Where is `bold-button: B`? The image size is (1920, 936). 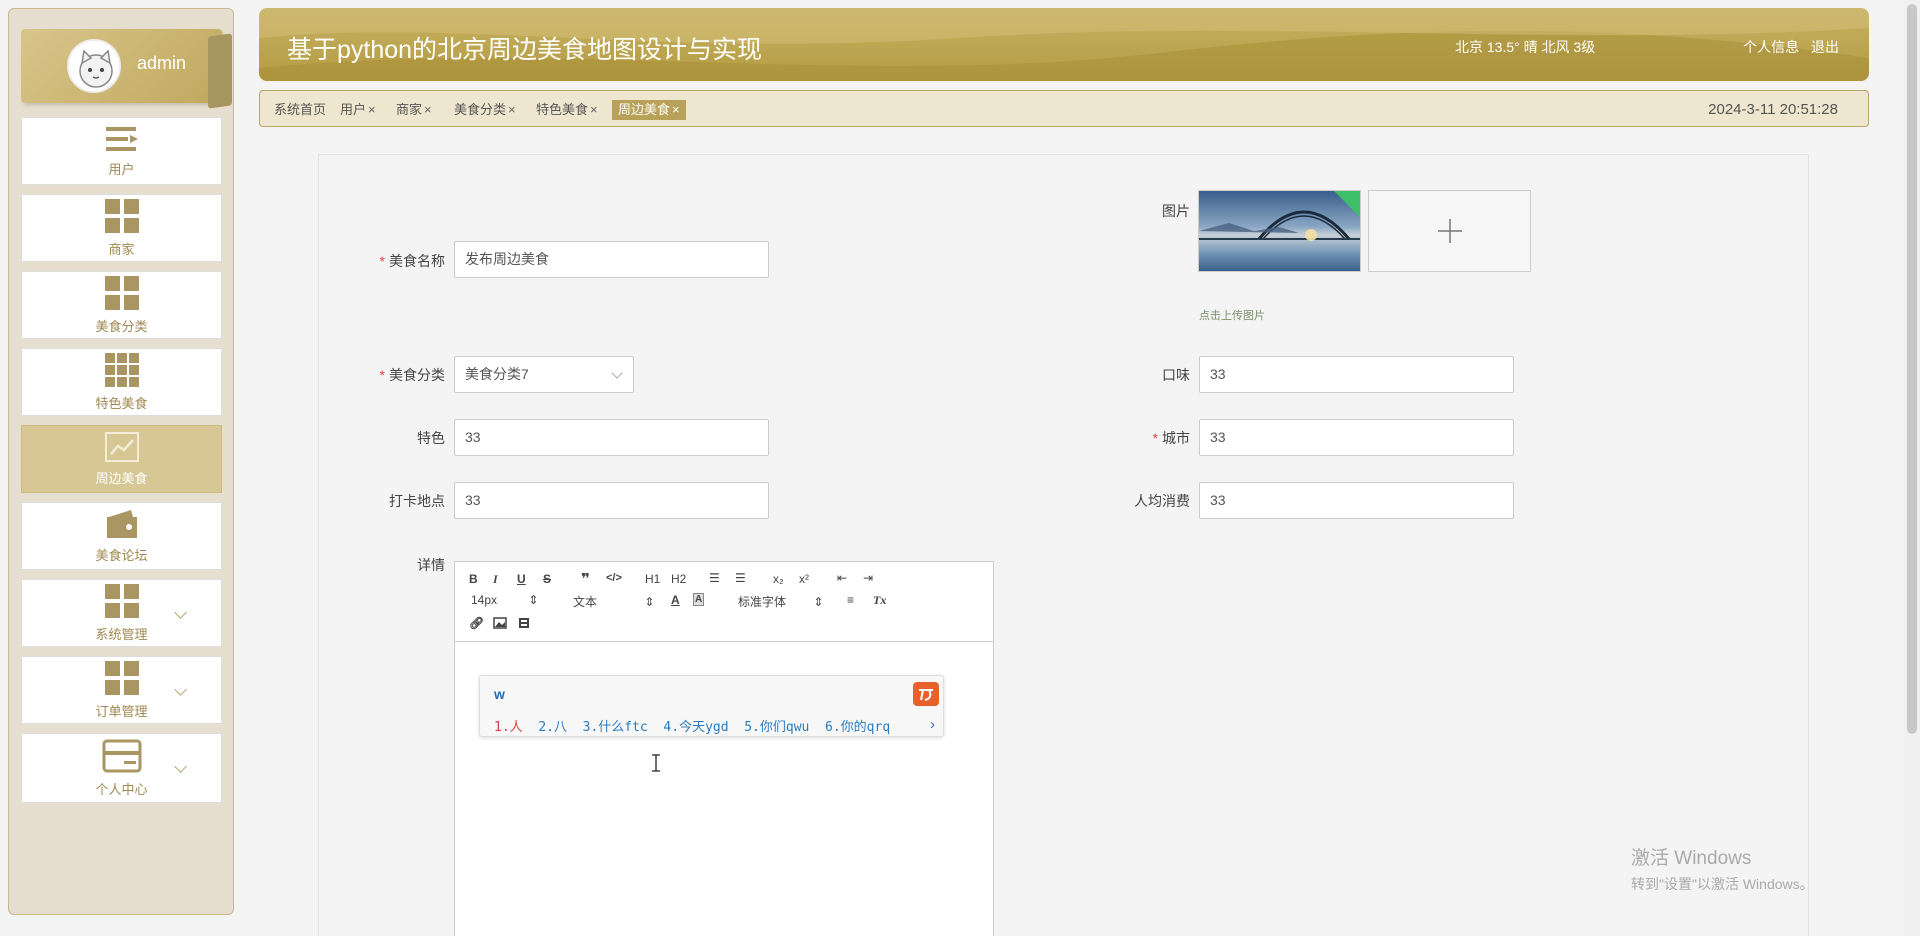
bold-button: B is located at coordinates (473, 579).